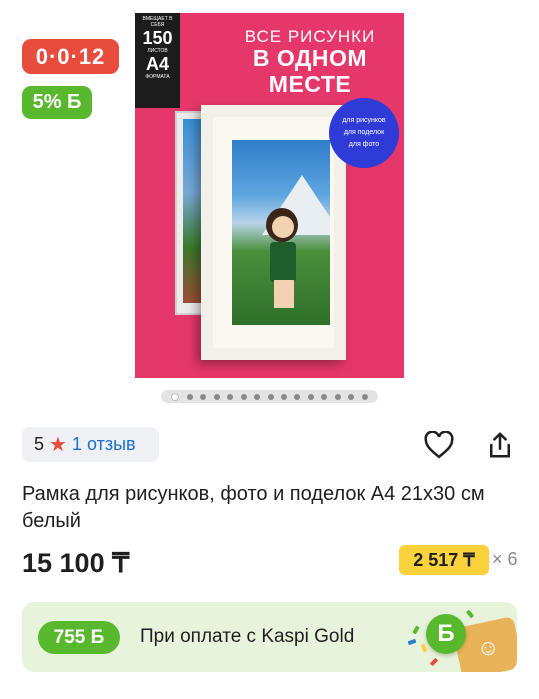 This screenshot has width=539, height=699. What do you see at coordinates (76, 563) in the screenshot?
I see `price: 15 100 ₸` at bounding box center [76, 563].